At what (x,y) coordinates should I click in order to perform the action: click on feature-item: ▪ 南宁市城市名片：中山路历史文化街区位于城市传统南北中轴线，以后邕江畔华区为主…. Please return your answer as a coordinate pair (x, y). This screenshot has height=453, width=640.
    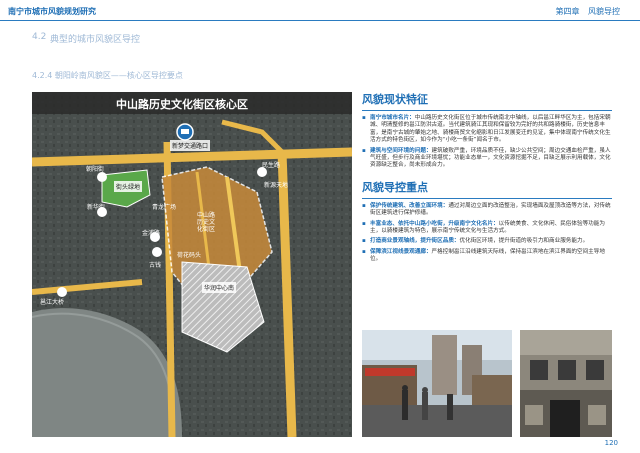
    Looking at the image, I should click on (487, 130).